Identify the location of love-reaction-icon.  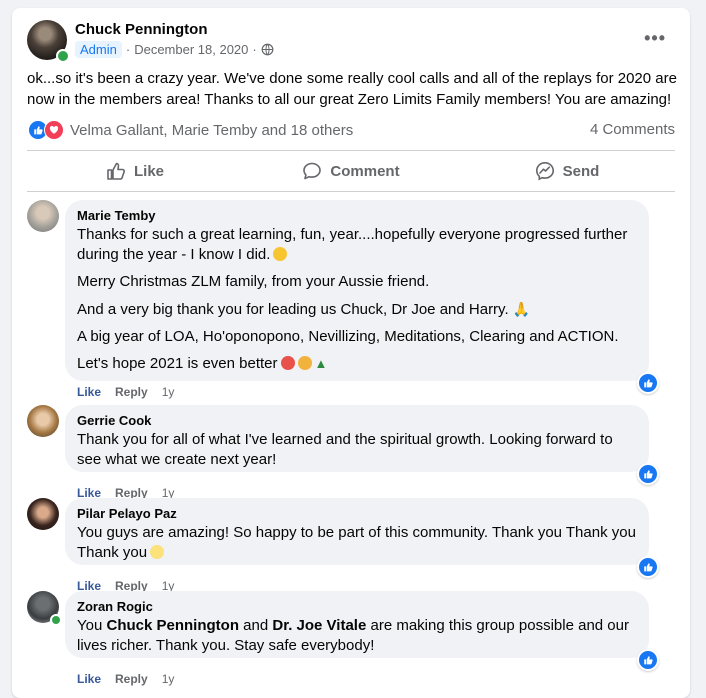
(54, 130).